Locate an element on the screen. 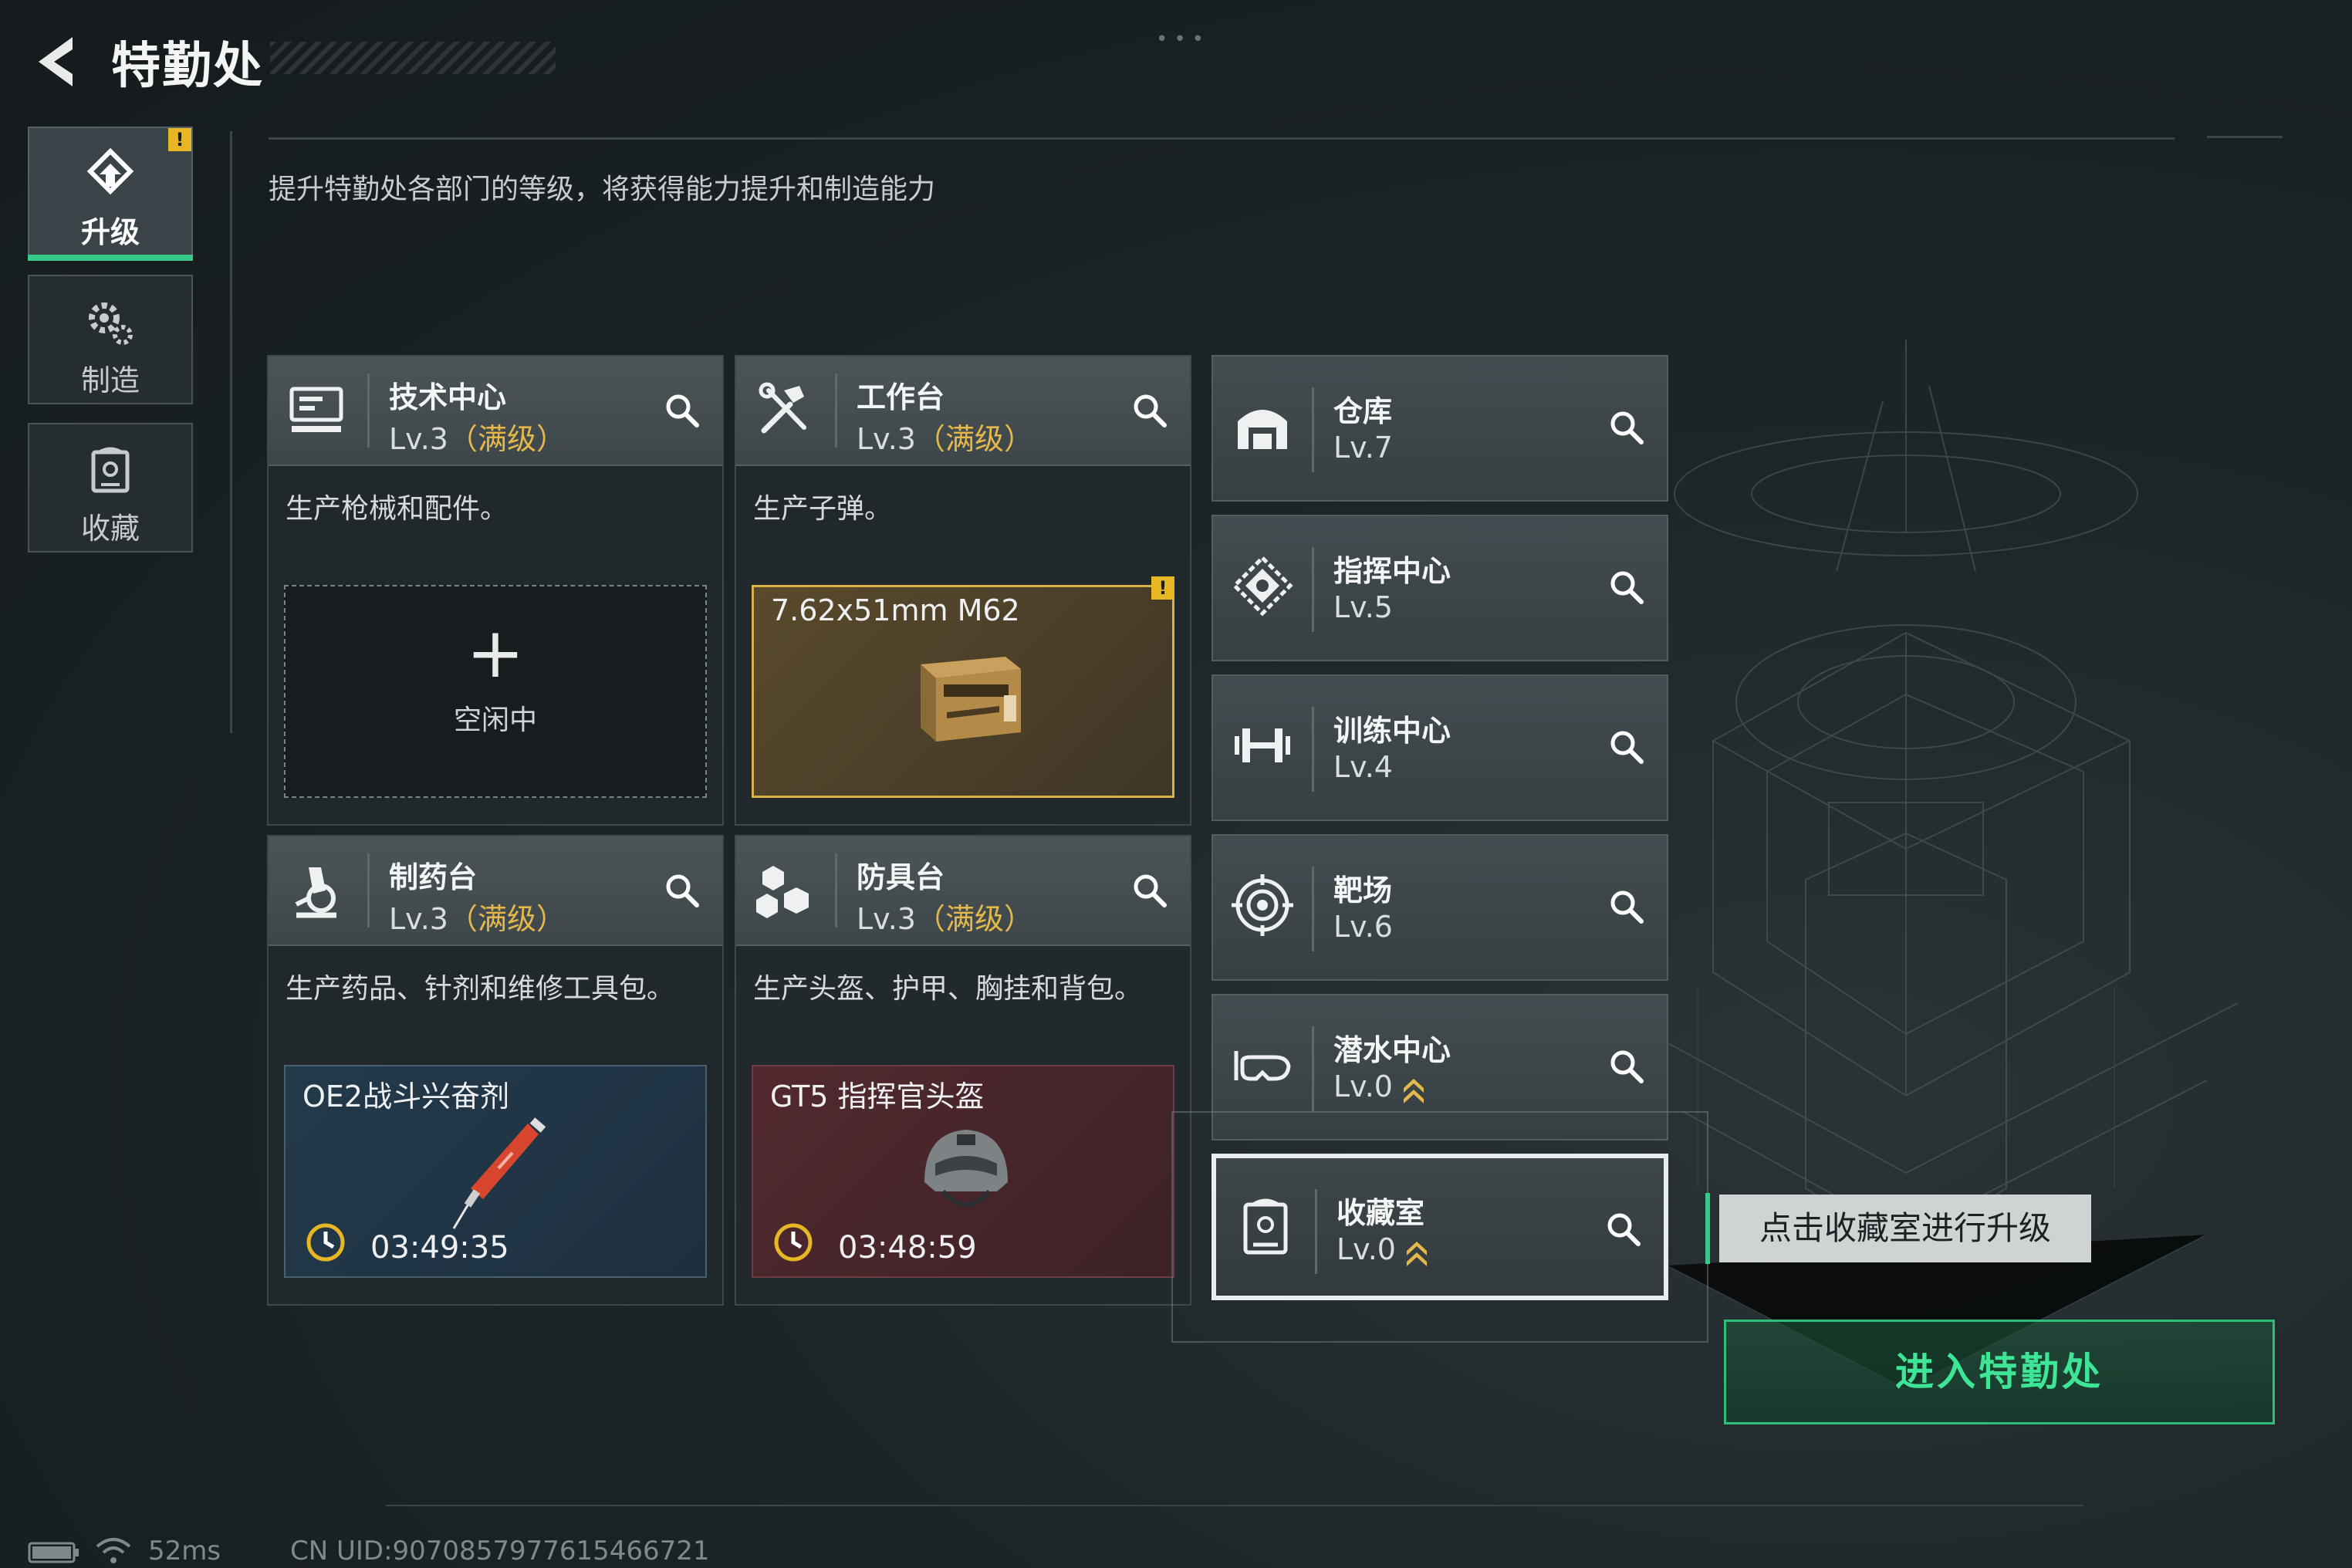 The width and height of the screenshot is (2352, 1568). nav-item-collection: 收藏 is located at coordinates (110, 488).